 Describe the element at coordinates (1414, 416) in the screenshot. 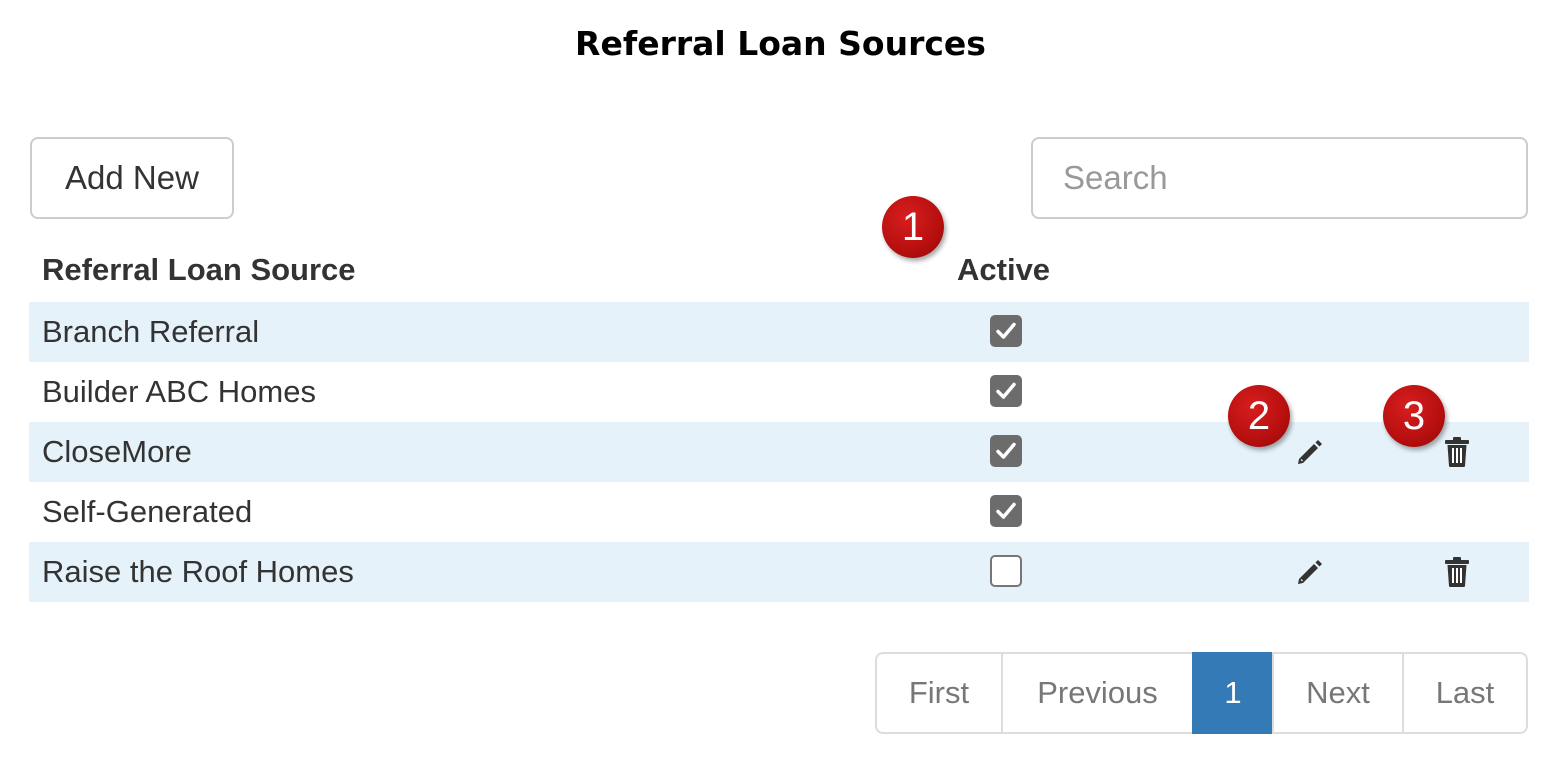

I see `callout-marker-3: 3` at that location.